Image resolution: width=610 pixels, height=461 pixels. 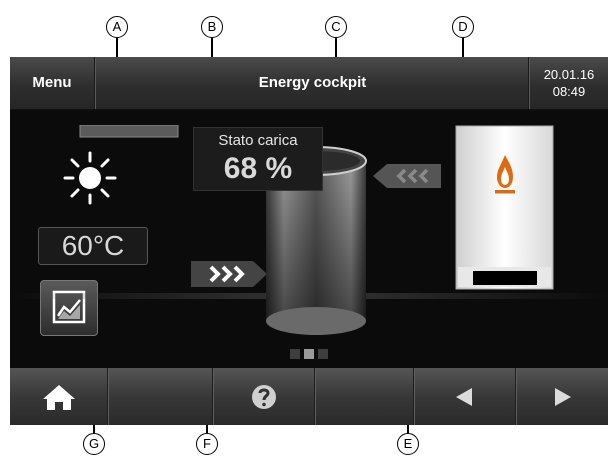 I want to click on home-button, so click(x=59, y=396).